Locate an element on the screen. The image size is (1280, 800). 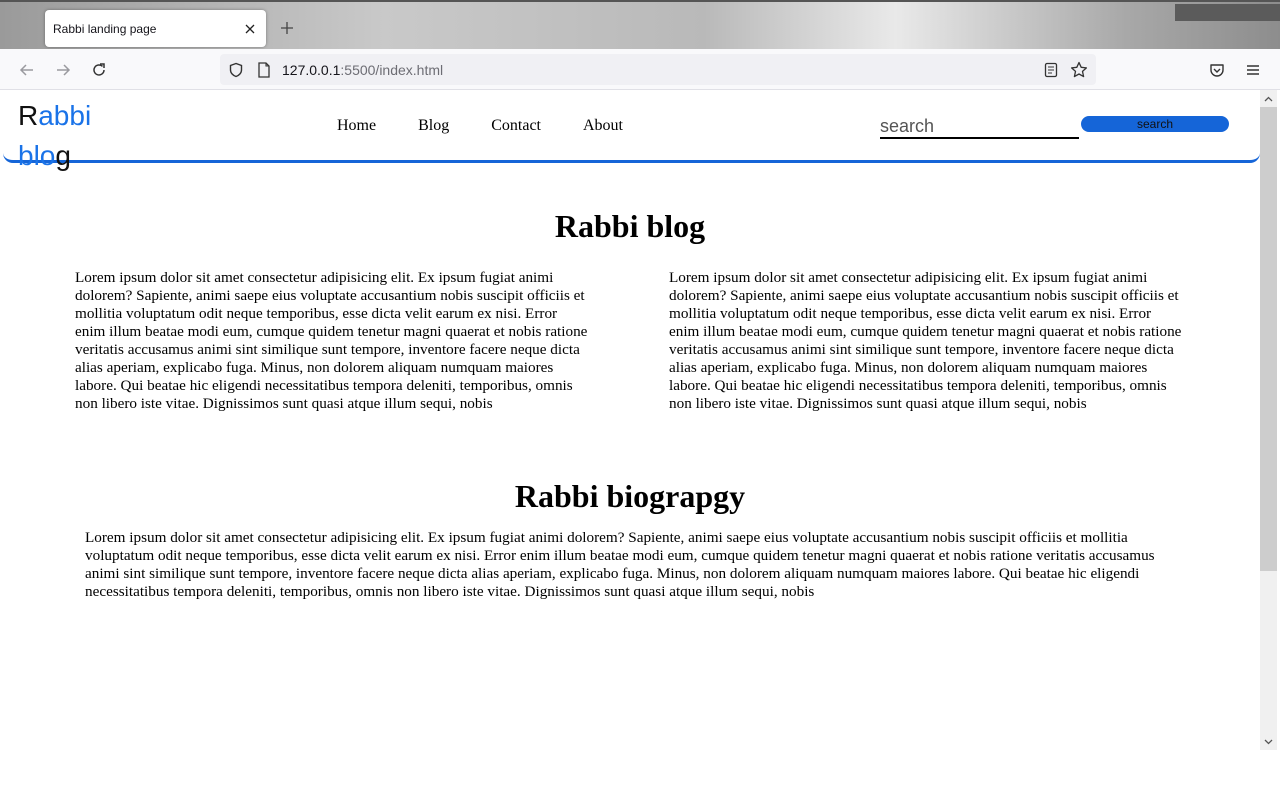
pocket-button is located at coordinates (1217, 70).